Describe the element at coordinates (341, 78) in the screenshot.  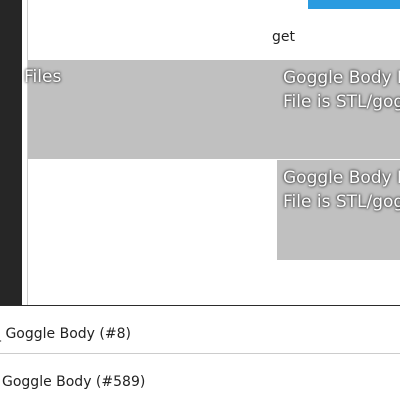
I see `file-thumbnail-title: Goggle Body L` at that location.